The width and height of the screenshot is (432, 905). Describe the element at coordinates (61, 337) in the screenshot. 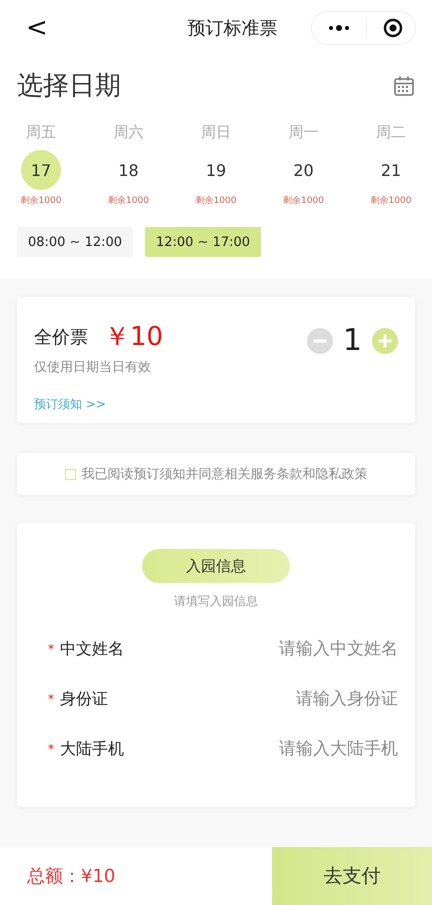

I see `ticket-name: 全价票` at that location.